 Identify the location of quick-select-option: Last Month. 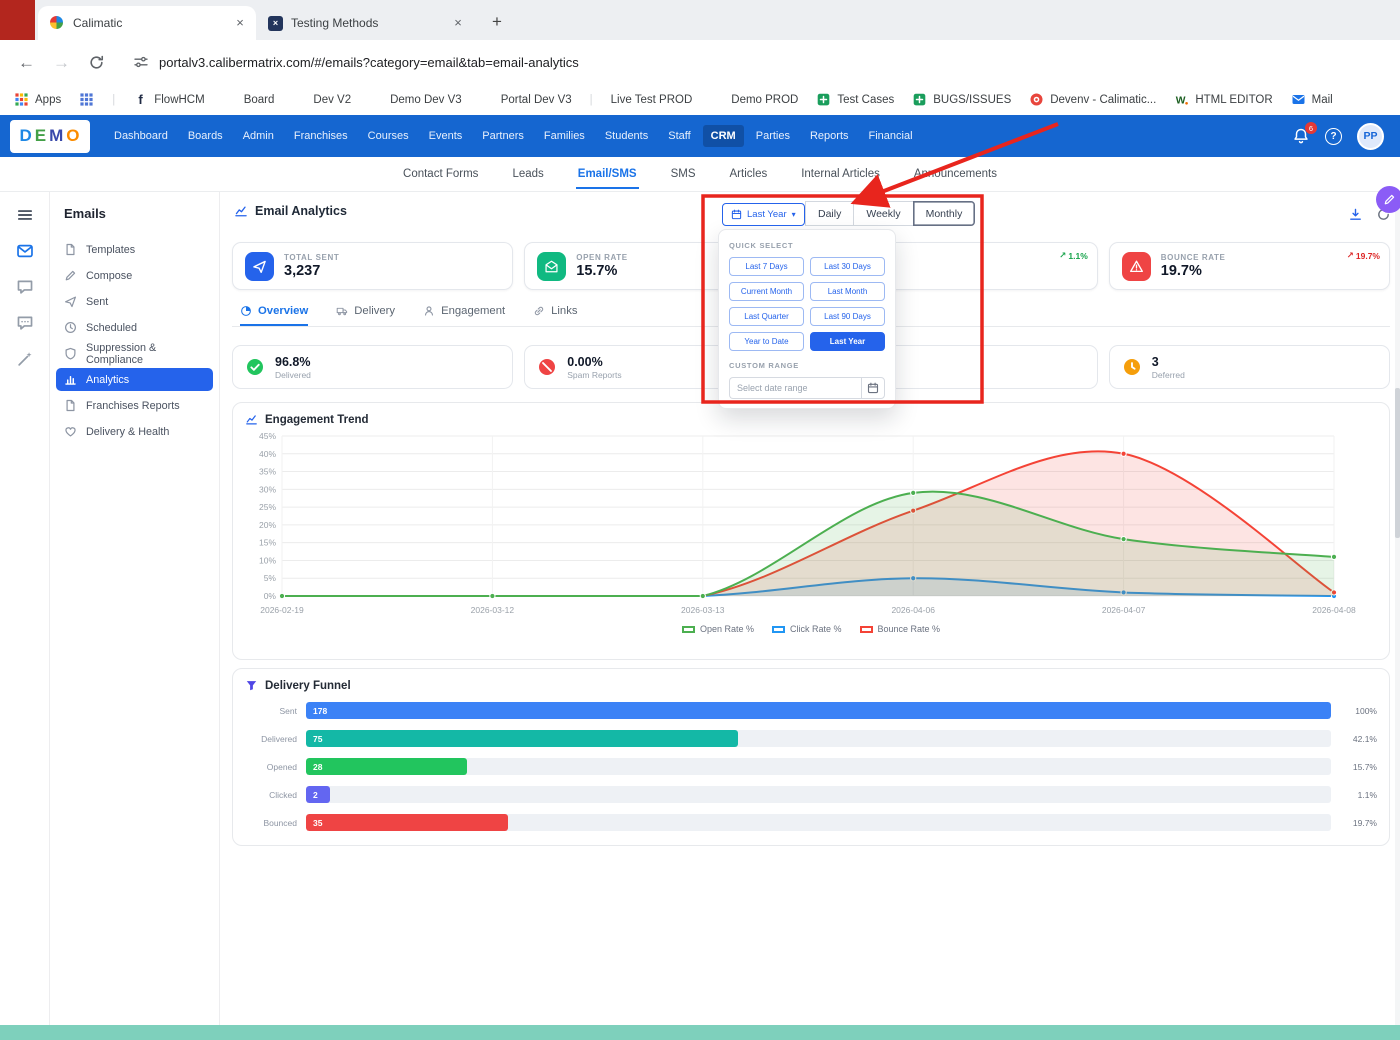
(847, 291).